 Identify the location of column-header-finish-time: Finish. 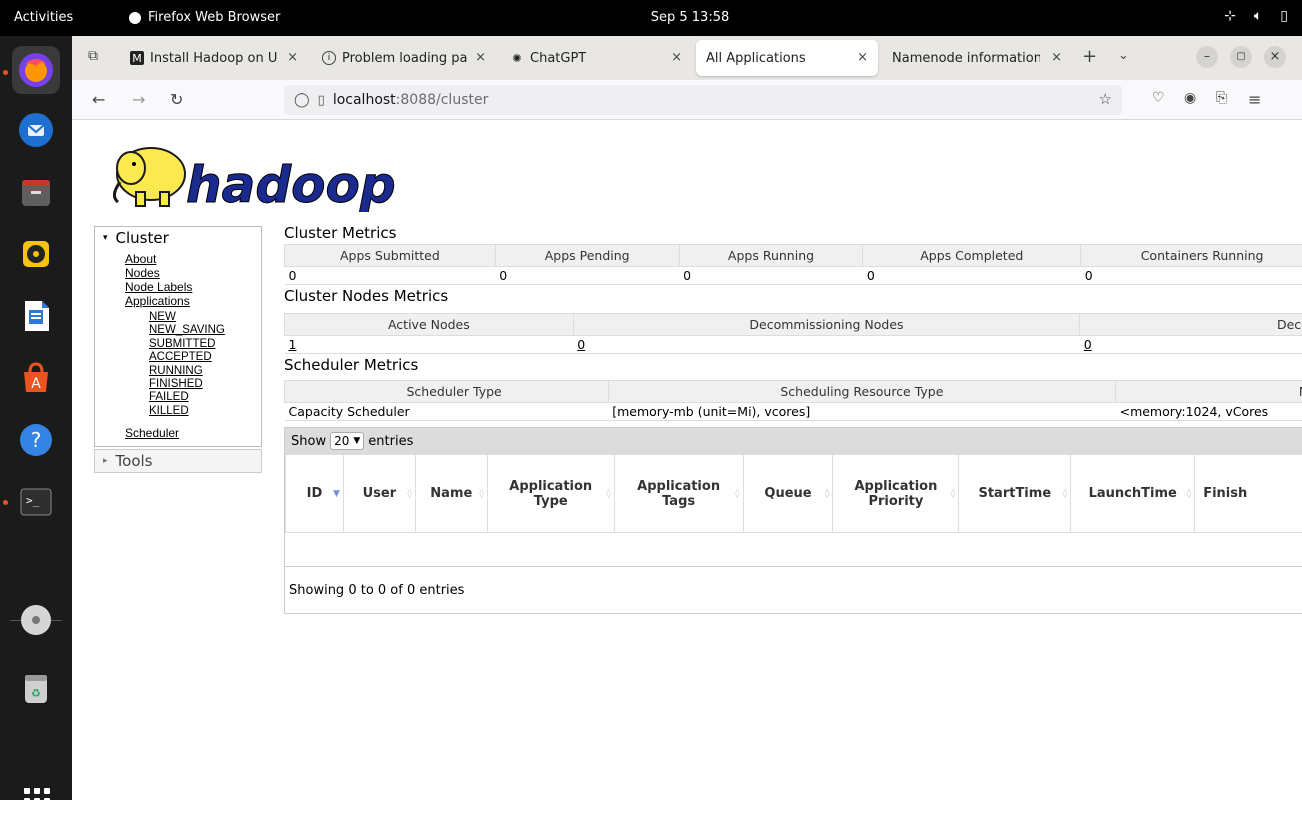
(1248, 493).